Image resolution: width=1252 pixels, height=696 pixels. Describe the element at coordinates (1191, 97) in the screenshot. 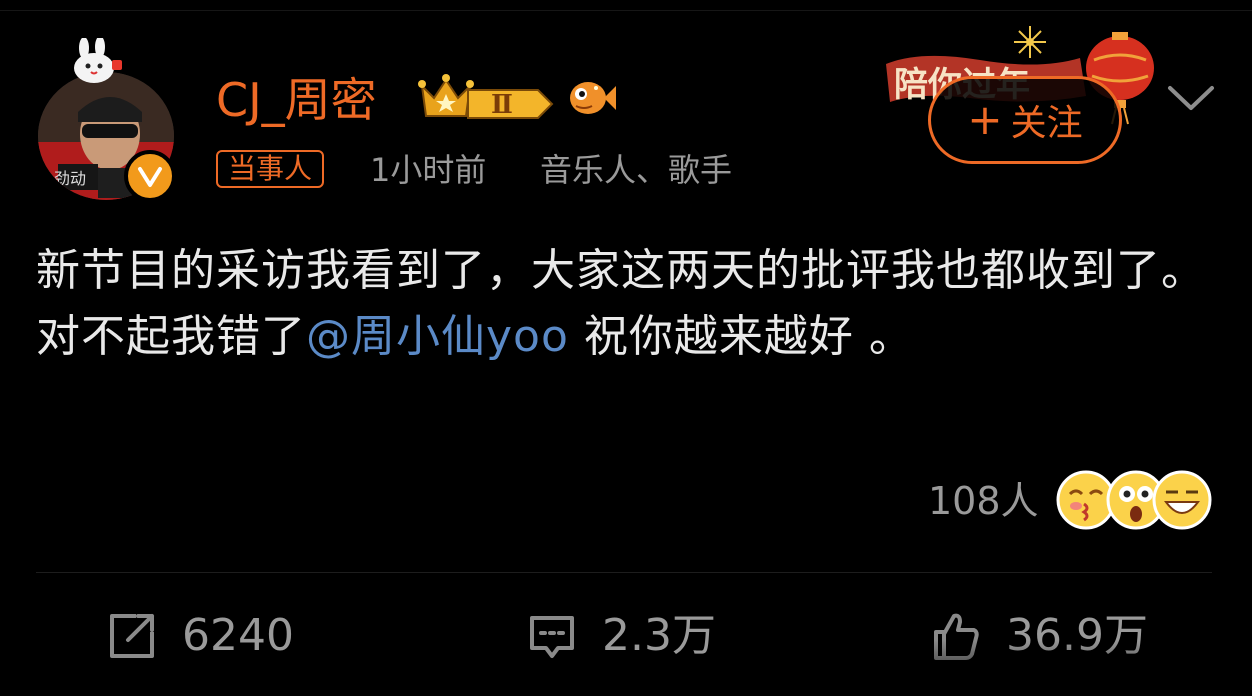

I see `chevron-down-icon` at that location.